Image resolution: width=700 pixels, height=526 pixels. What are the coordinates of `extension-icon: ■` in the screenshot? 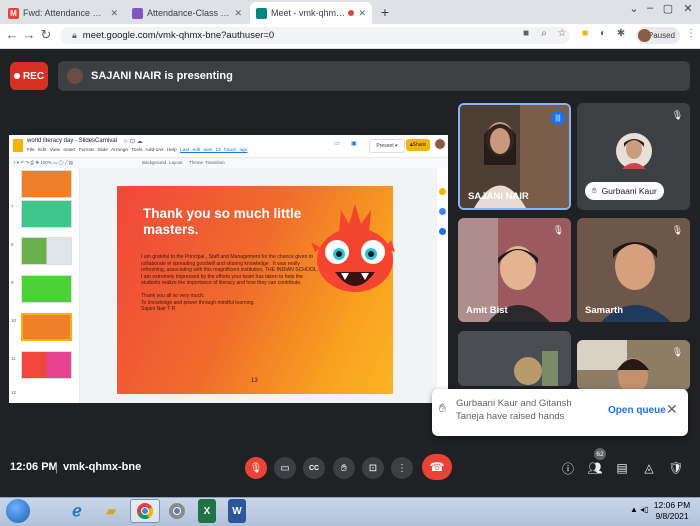 It's located at (585, 33).